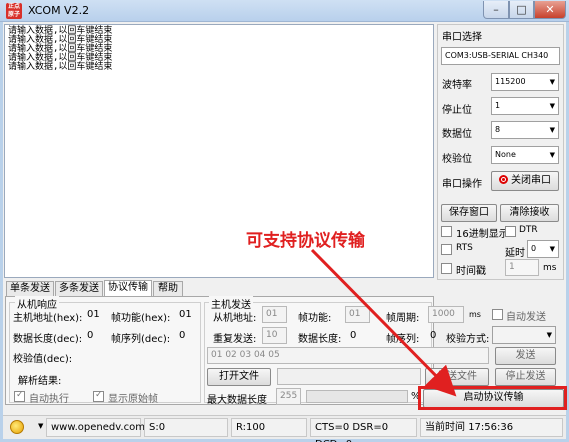 This screenshot has height=442, width=569. Describe the element at coordinates (305, 241) in the screenshot. I see `annotation-caption: 可支持协议传输` at that location.